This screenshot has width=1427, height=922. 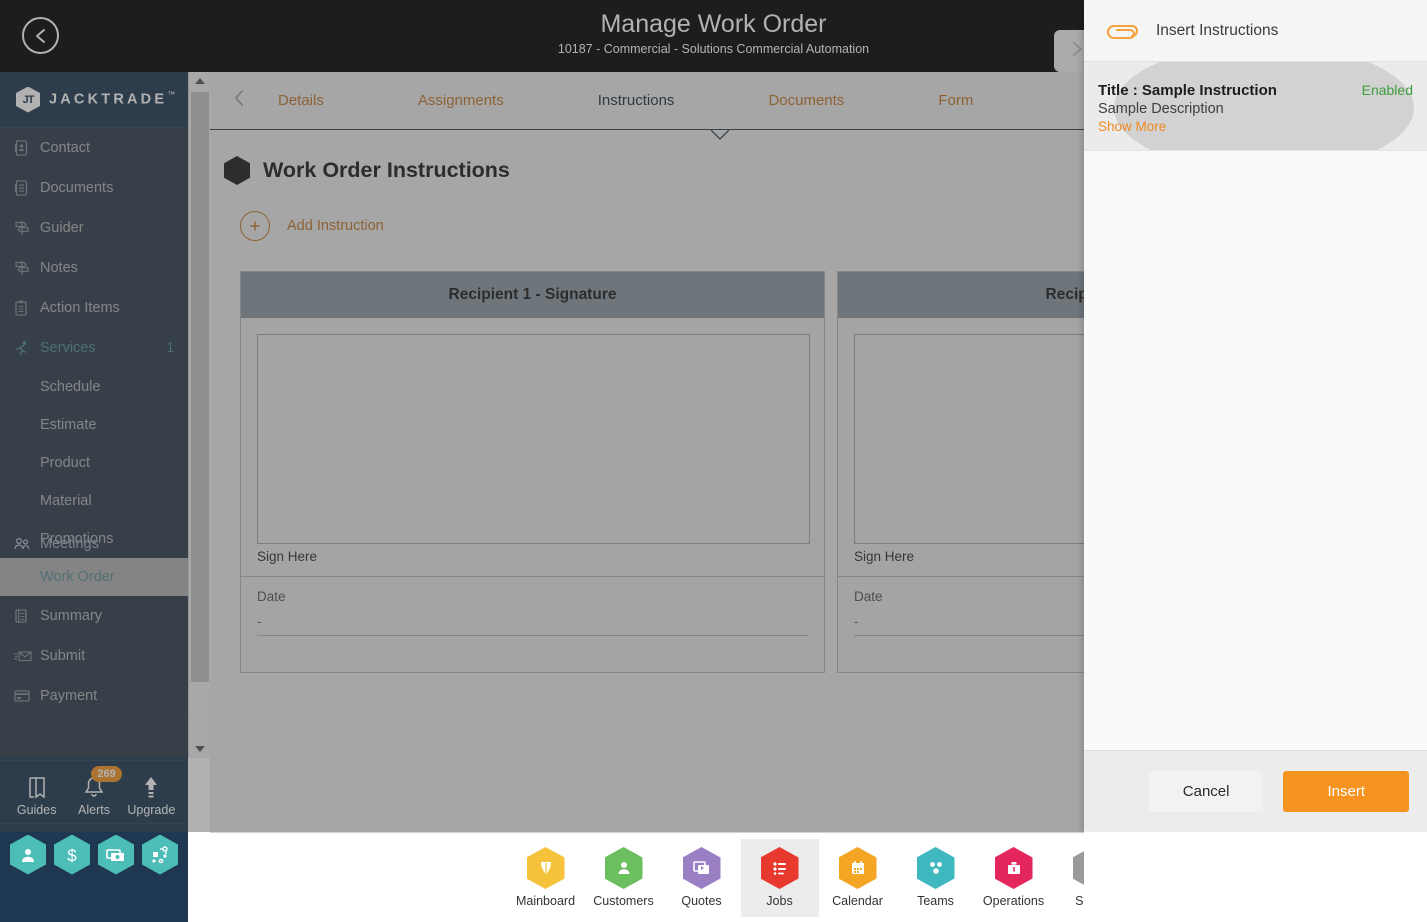 I want to click on bottom-nav-label: Operations, so click(x=1013, y=901).